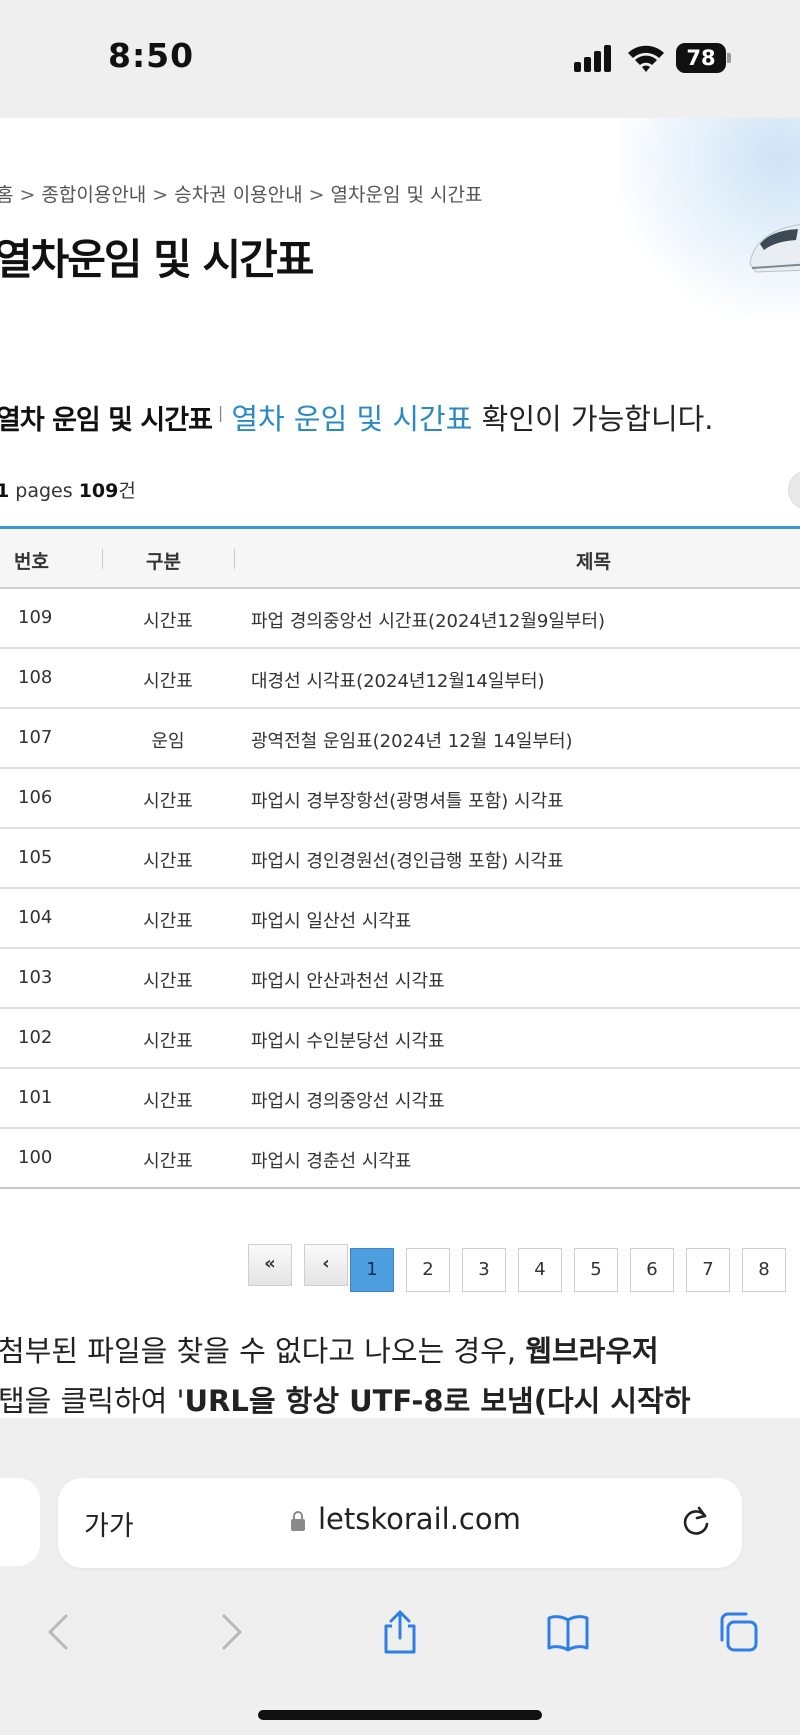 This screenshot has height=1735, width=800. What do you see at coordinates (35, 797) in the screenshot?
I see `row-number: 106` at bounding box center [35, 797].